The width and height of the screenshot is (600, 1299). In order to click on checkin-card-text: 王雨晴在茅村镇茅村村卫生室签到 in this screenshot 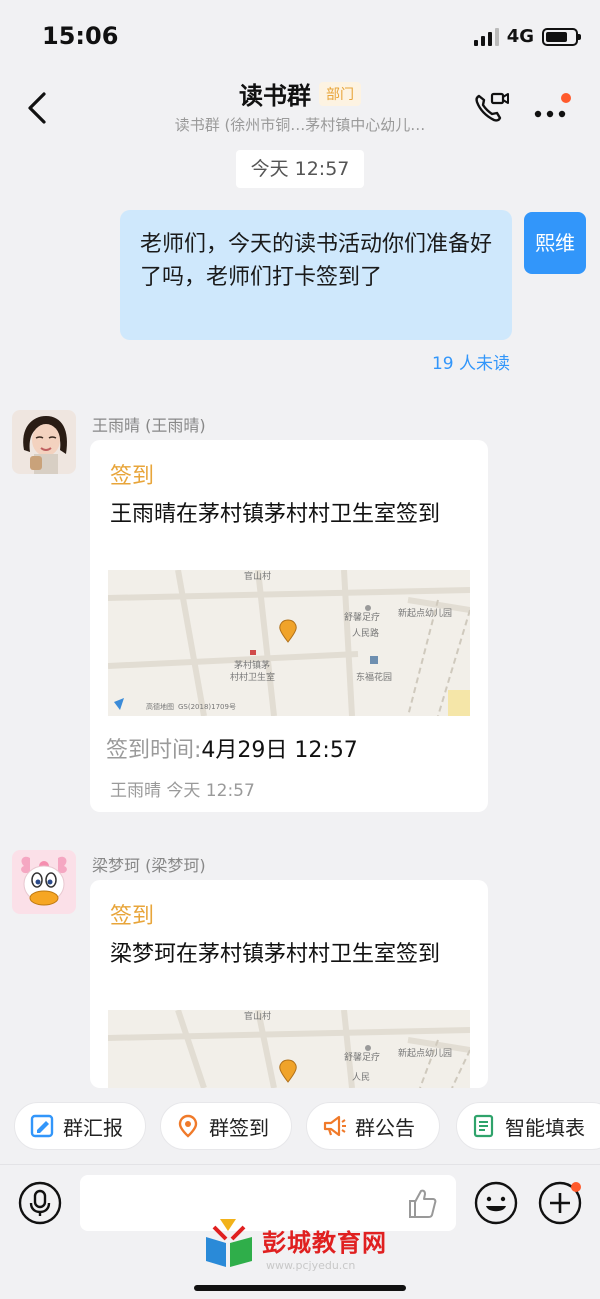, I will do `click(275, 514)`.